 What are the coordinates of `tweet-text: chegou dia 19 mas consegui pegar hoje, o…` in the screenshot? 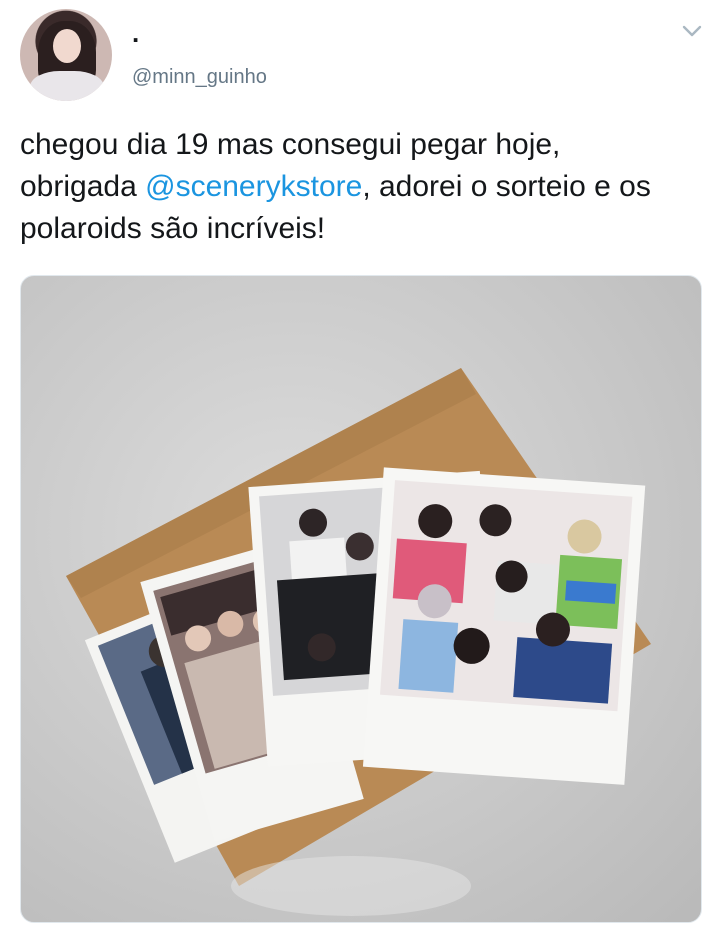 It's located at (360, 187).